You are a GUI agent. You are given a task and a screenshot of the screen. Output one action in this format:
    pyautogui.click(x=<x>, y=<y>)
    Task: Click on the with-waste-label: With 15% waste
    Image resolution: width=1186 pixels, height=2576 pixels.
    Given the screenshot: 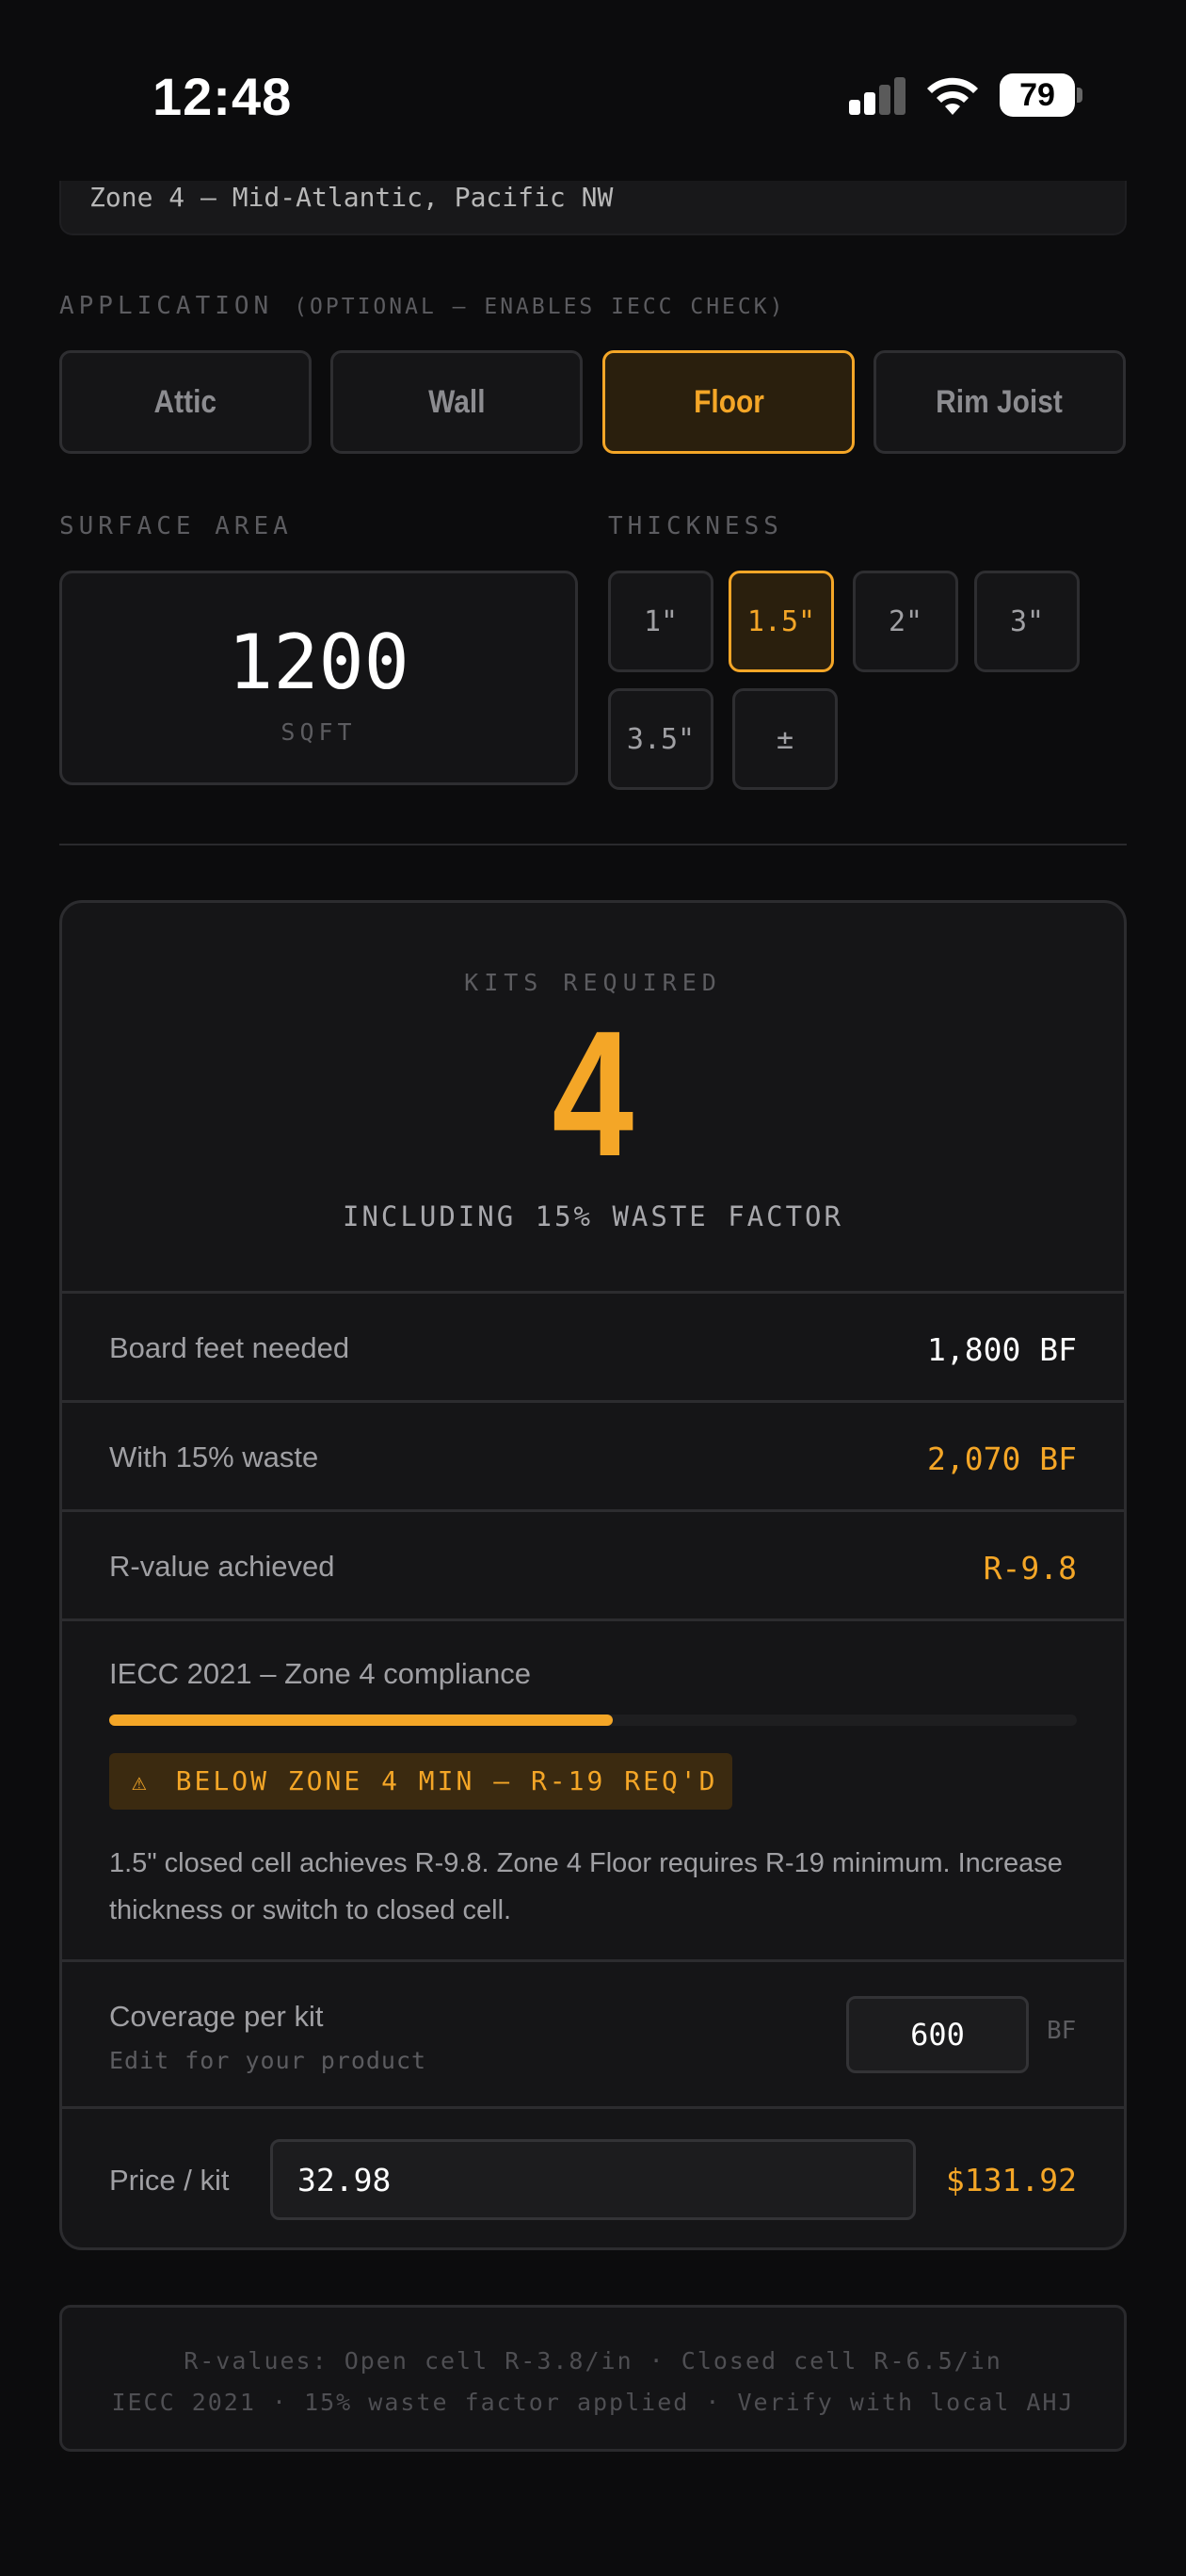 What is the action you would take?
    pyautogui.click(x=214, y=1457)
    